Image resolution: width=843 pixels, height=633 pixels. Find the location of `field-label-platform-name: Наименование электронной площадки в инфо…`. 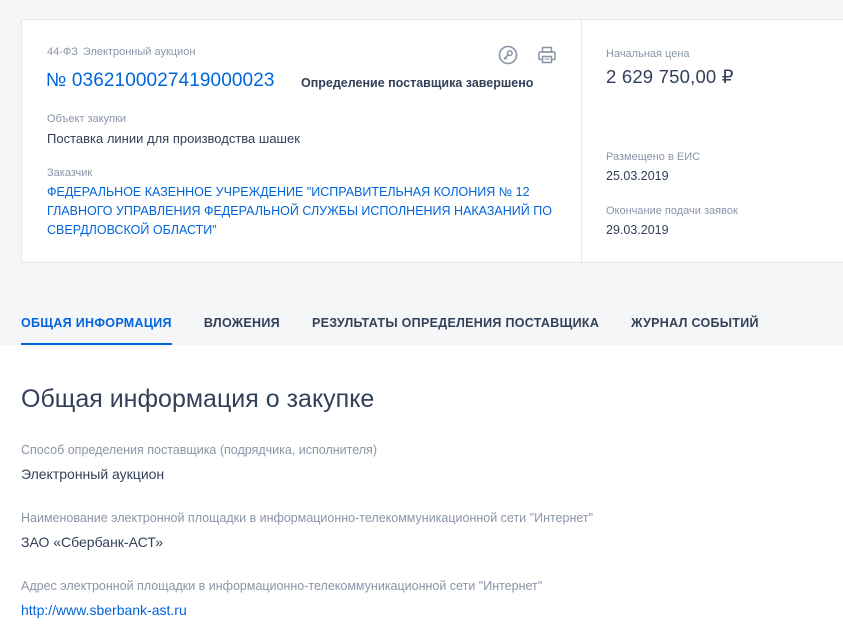

field-label-platform-name: Наименование электронной площадки в инфо… is located at coordinates (307, 518).